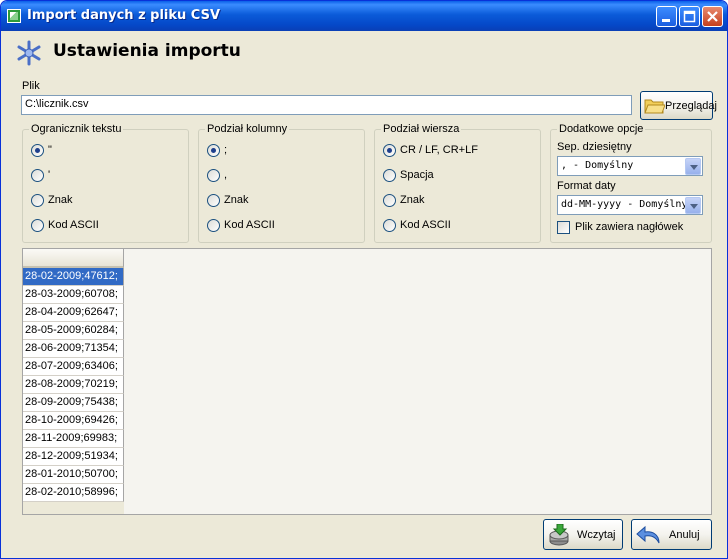  I want to click on text-qualifier-radio-ascii, so click(37, 225).